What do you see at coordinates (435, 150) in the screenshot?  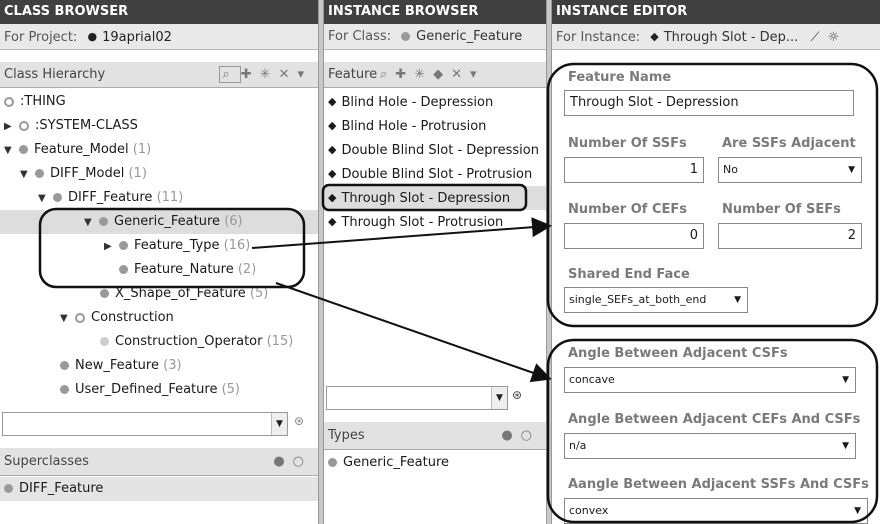 I see `instance-item: ◆ Double Blind Slot - Depression` at bounding box center [435, 150].